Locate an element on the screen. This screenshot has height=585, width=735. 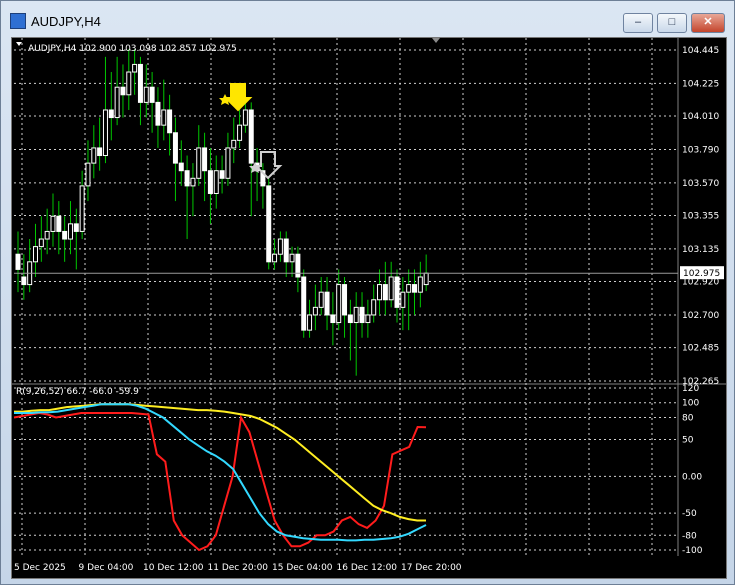
time-tick-label: 17 Dec 20:00 is located at coordinates (431, 568).